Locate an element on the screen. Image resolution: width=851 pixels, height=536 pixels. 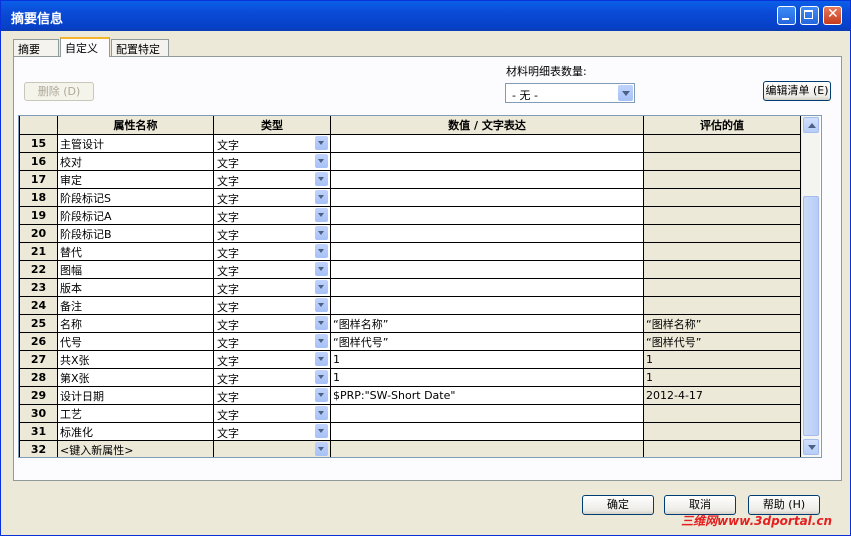
maximize-button is located at coordinates (809, 15).